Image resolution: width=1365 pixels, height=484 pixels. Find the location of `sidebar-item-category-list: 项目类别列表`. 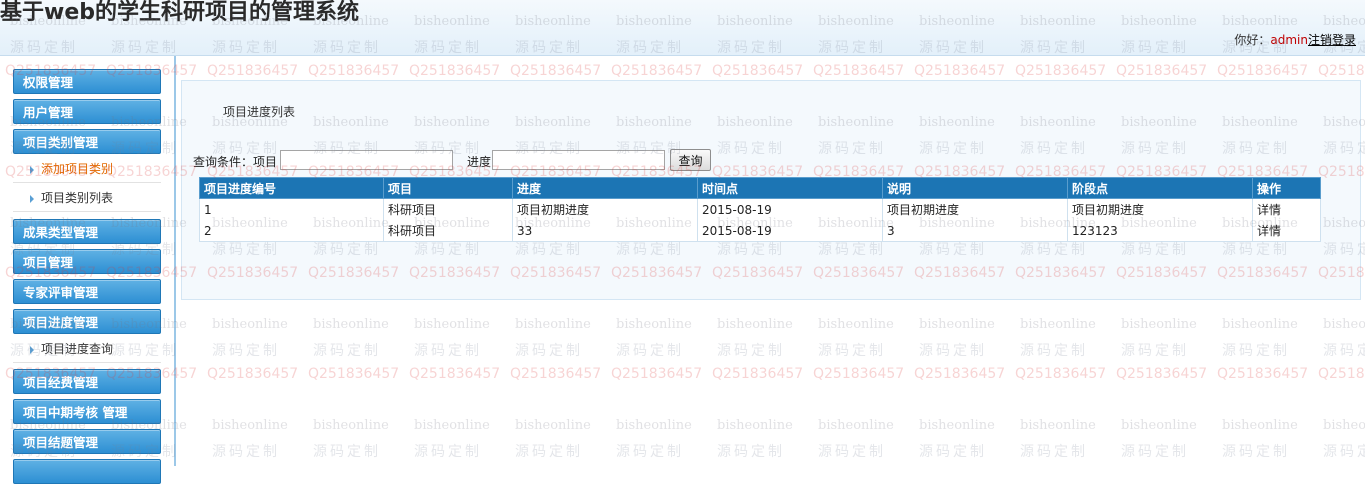

sidebar-item-category-list: 项目类别列表 is located at coordinates (87, 198).